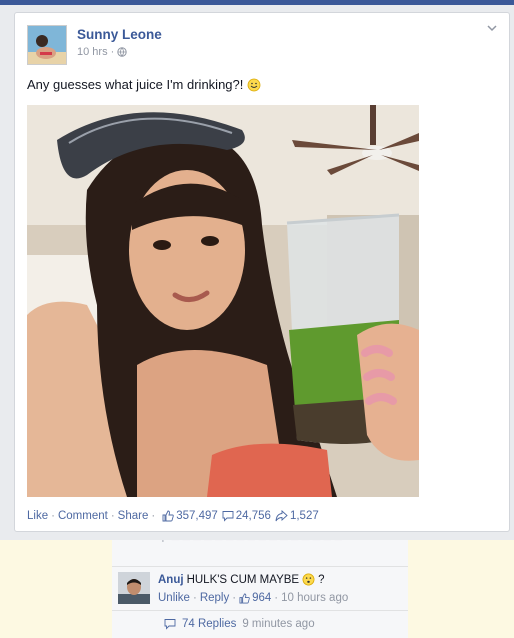  I want to click on replies-label: 74 Replies, so click(209, 624).